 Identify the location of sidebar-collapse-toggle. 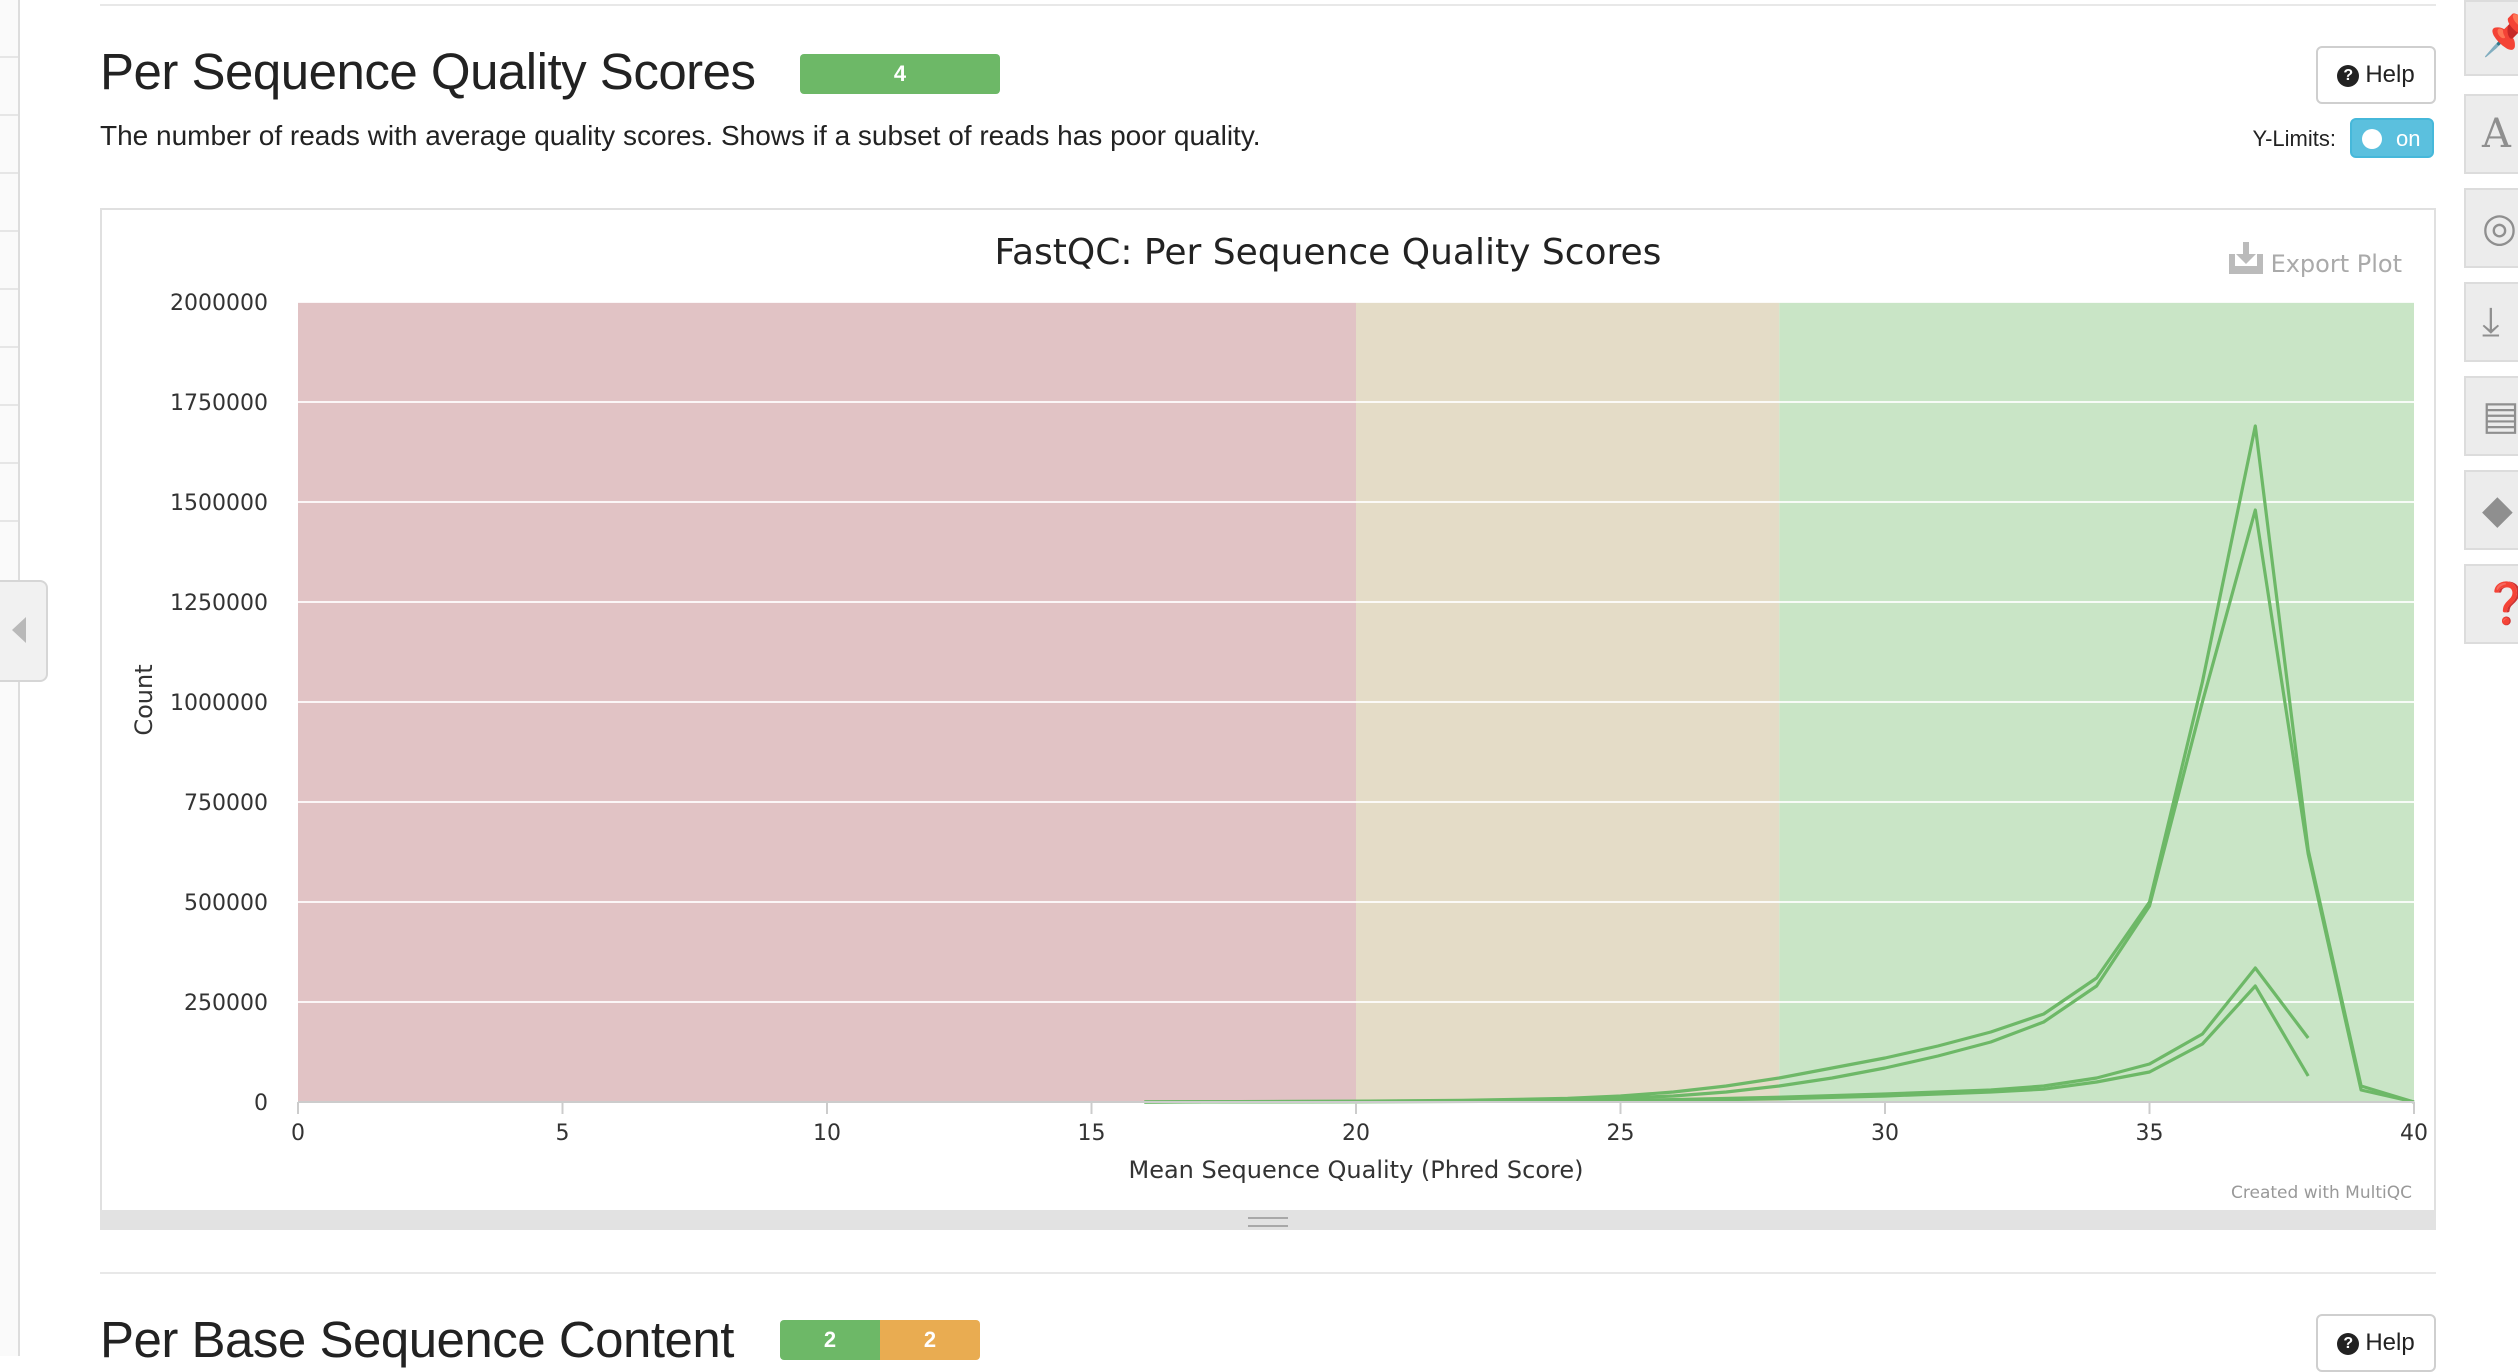
(24, 631).